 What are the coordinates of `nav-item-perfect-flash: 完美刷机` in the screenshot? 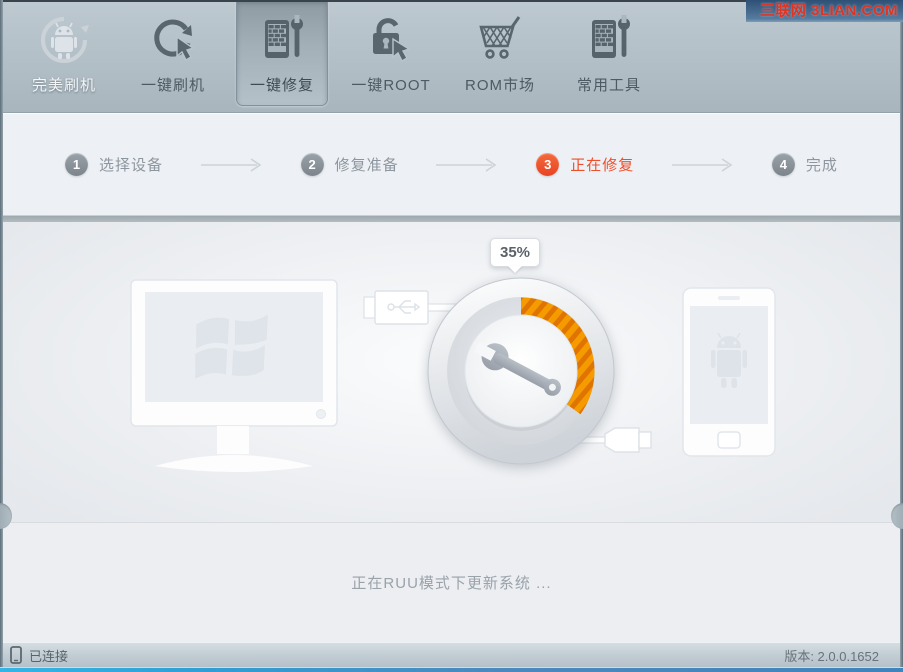 It's located at (64, 53).